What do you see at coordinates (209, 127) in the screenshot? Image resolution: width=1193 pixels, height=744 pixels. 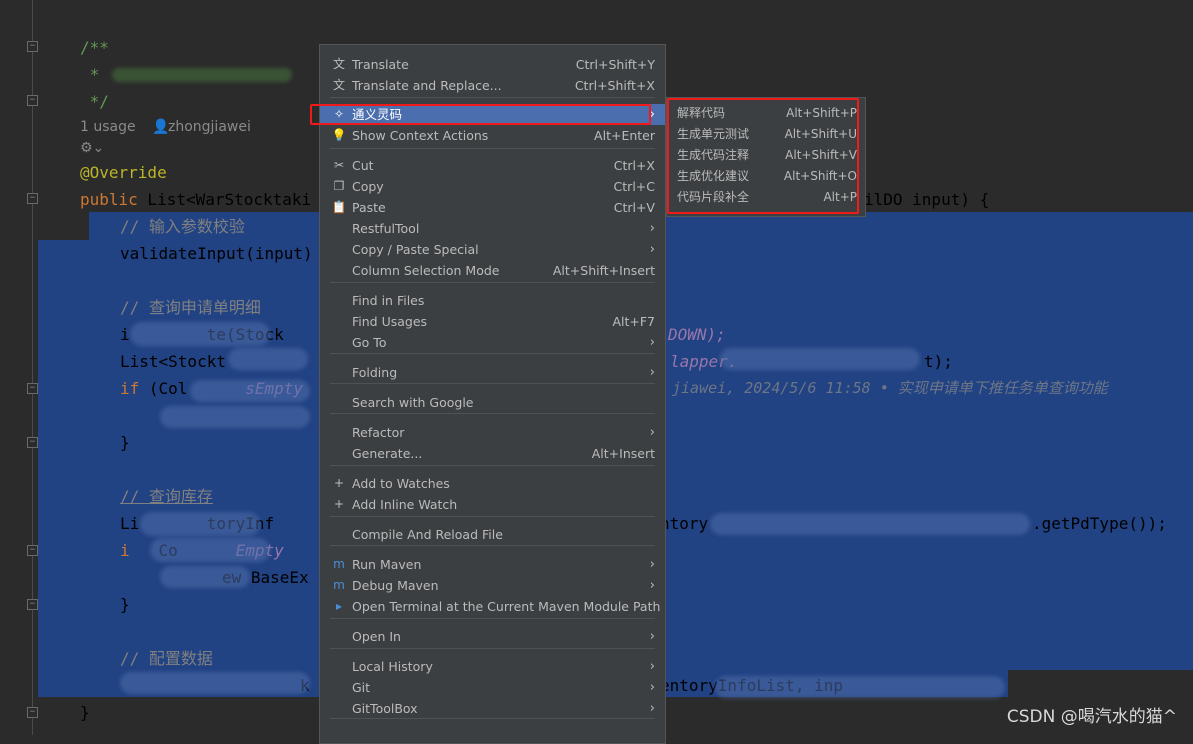 I see `author-hint: zhongjiawei` at bounding box center [209, 127].